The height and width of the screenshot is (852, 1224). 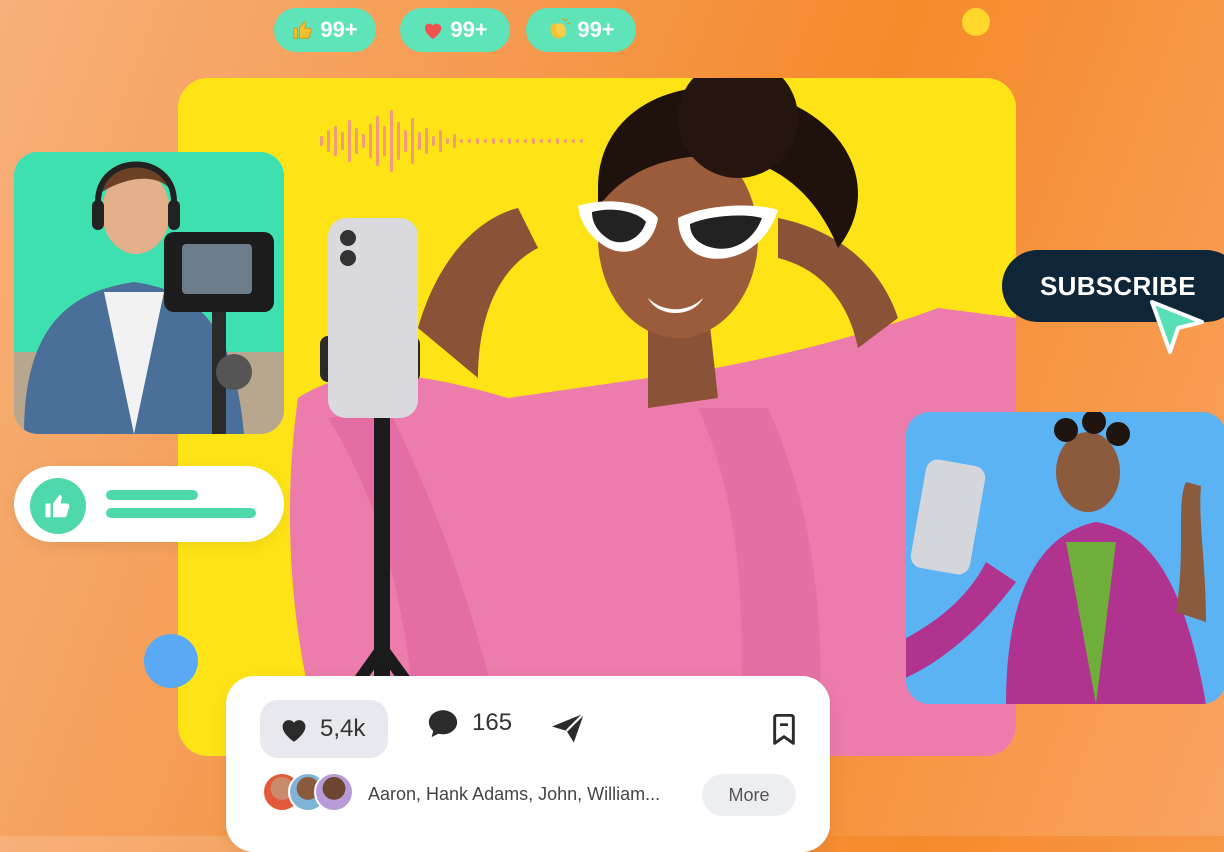 I want to click on reaction-pill-like: 99+, so click(x=325, y=30).